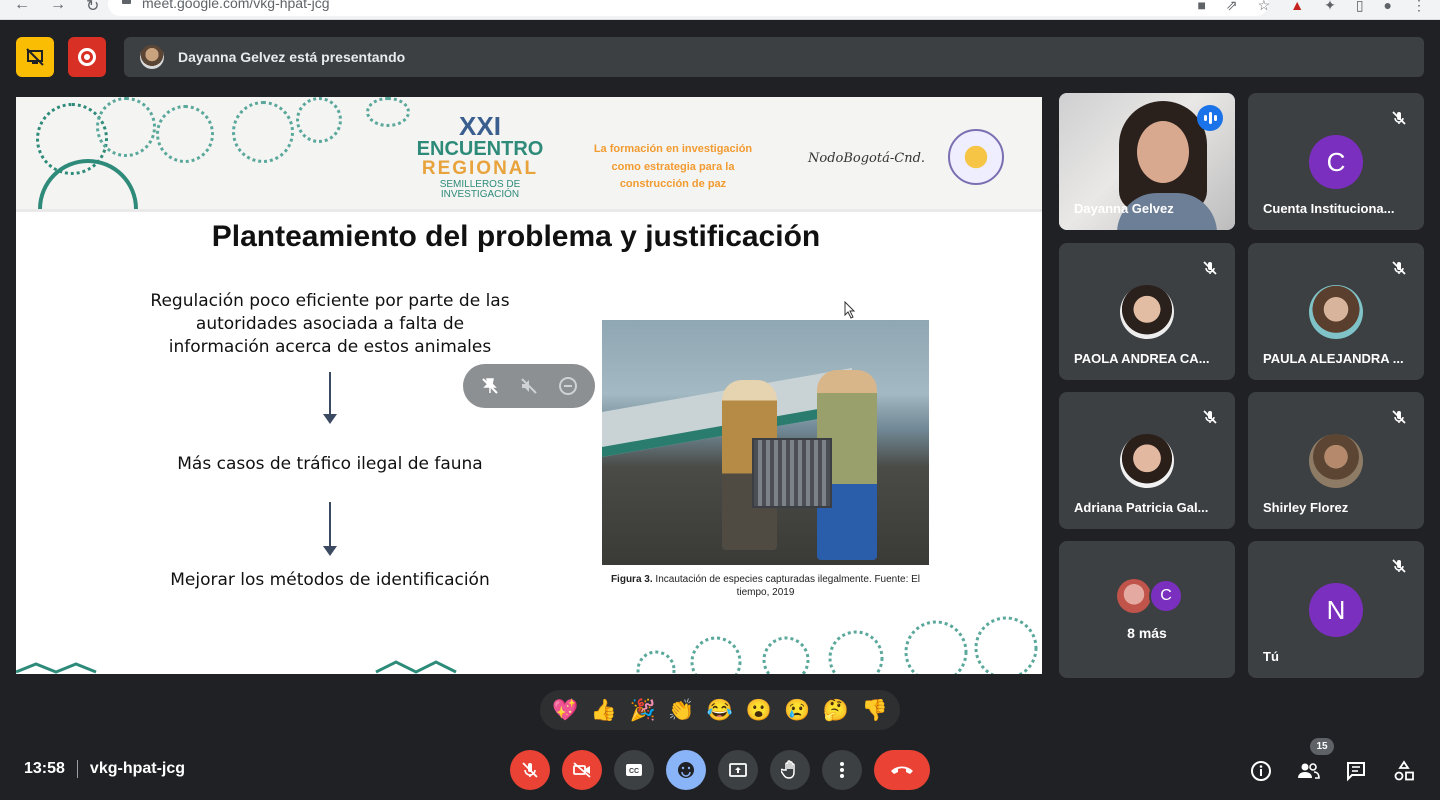 The height and width of the screenshot is (800, 1440). I want to click on browser-nav: ← → ↻, so click(56, 8).